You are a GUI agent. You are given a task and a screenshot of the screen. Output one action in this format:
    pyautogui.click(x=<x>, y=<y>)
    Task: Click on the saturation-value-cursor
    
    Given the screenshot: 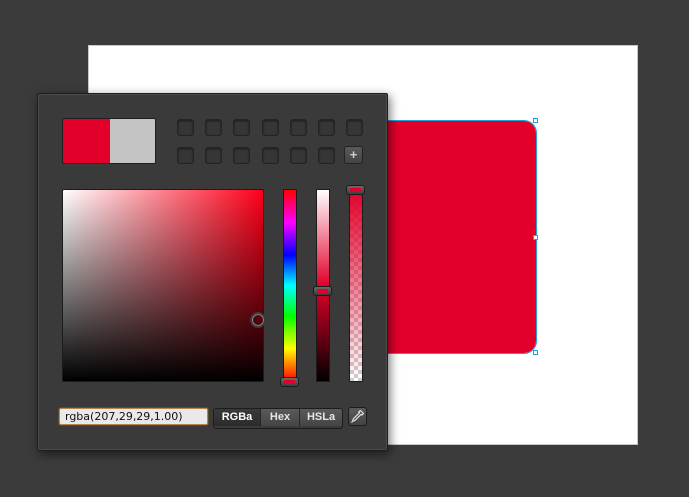 What is the action you would take?
    pyautogui.click(x=258, y=320)
    